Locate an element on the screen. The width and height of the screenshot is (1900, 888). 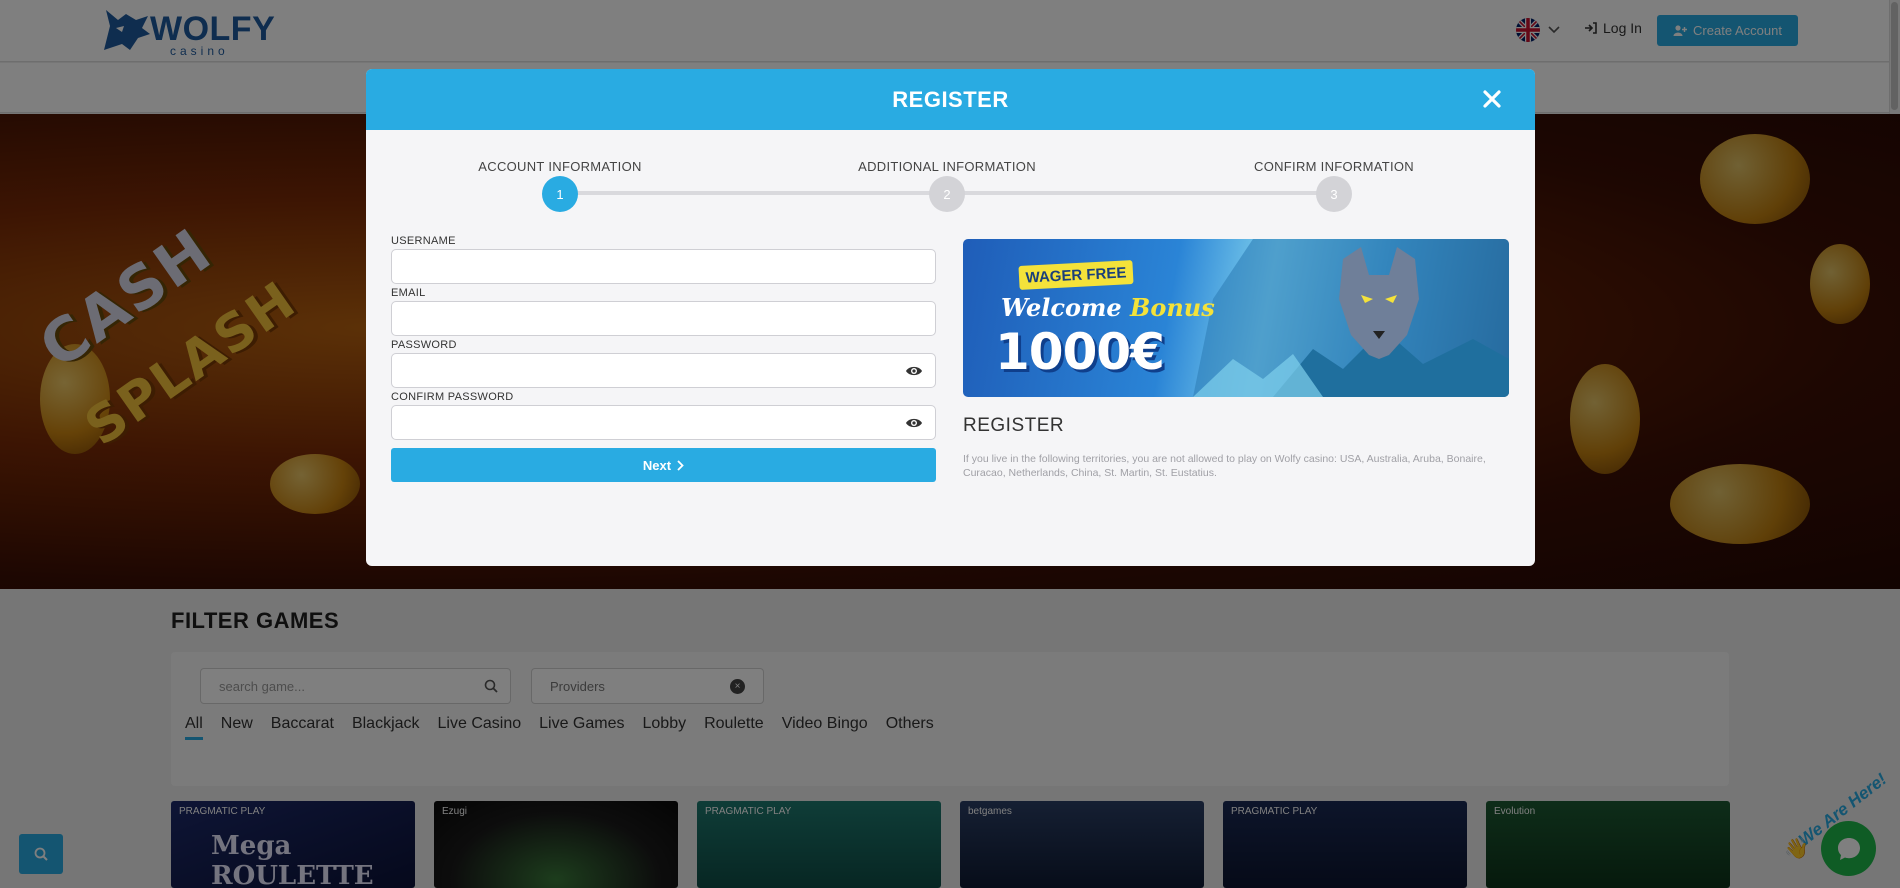
welcome-bonus-text: Welcome Bonus is located at coordinates (1108, 307).